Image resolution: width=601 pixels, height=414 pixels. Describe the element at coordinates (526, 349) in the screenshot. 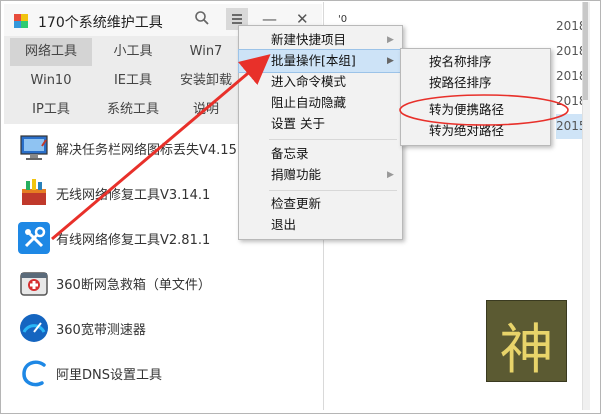

I see `watermark-char: 神` at that location.